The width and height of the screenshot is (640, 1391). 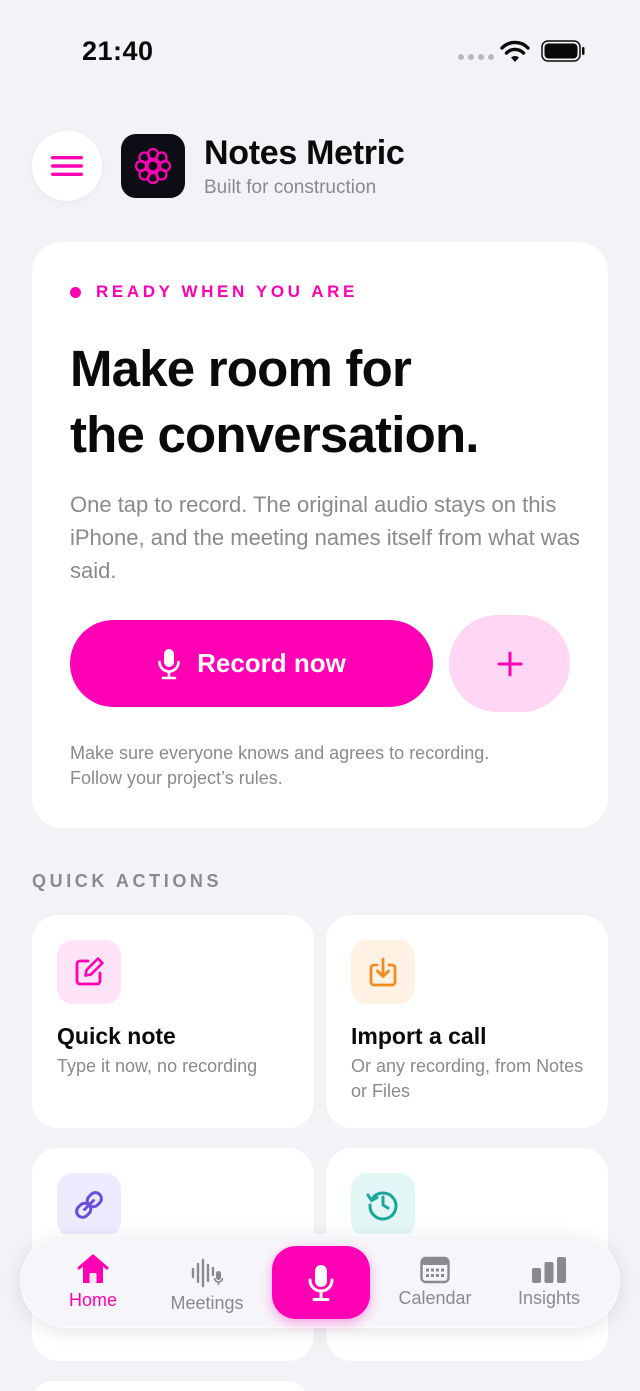 I want to click on hero-title: Make room for the conversation., so click(x=274, y=402).